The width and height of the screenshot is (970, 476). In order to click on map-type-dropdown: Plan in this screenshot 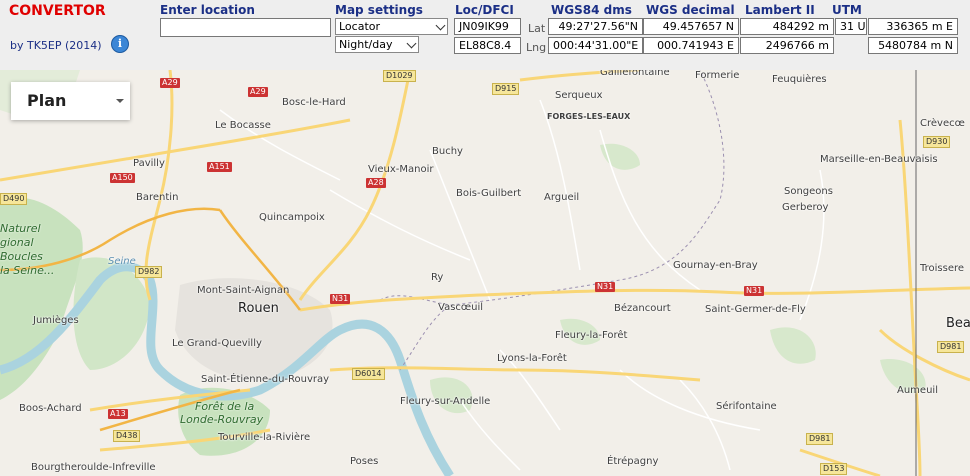, I will do `click(70, 101)`.